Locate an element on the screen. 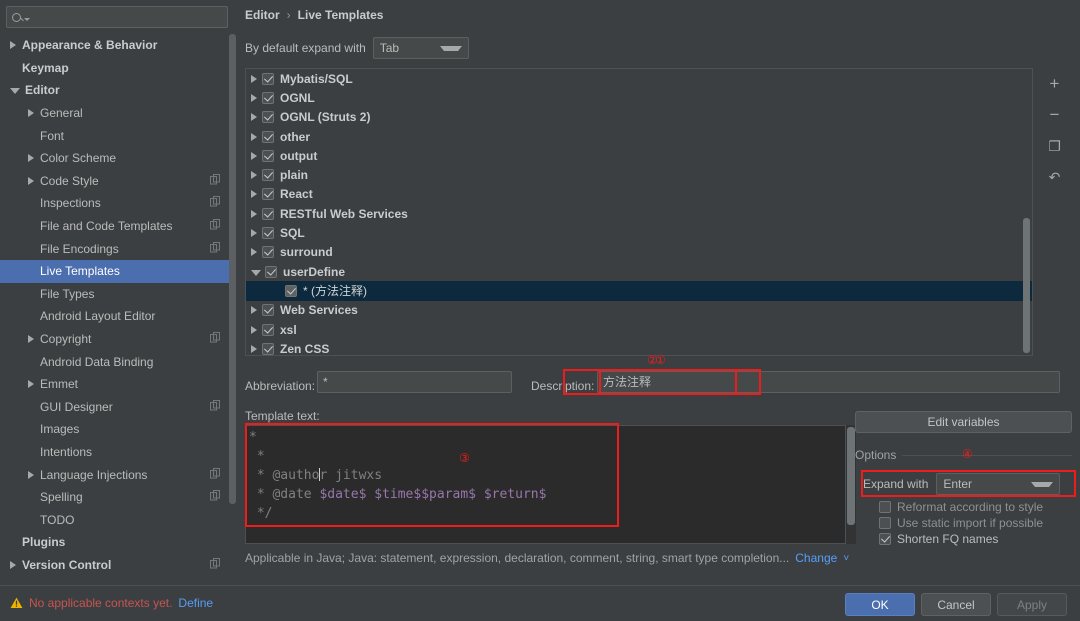 The image size is (1080, 621). search-input is located at coordinates (128, 17).